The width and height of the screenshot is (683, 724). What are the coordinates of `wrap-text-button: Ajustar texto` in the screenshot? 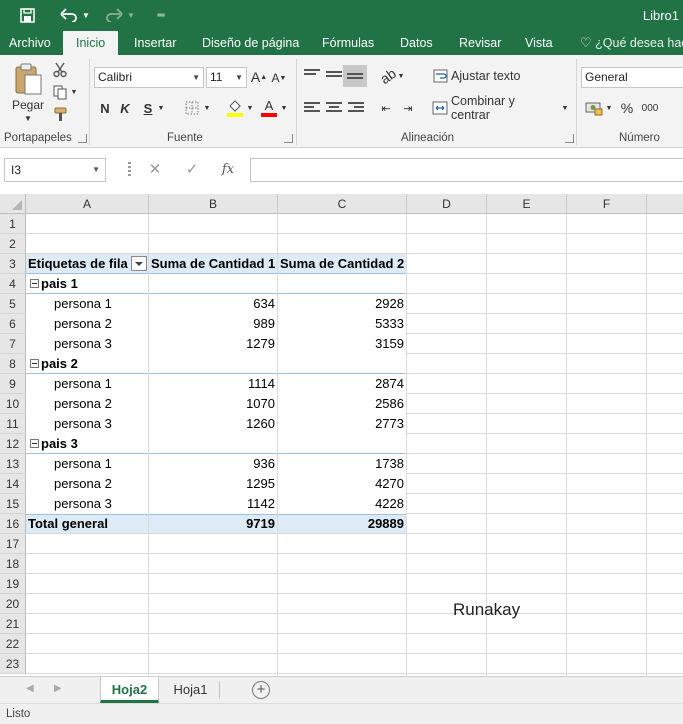 It's located at (486, 76).